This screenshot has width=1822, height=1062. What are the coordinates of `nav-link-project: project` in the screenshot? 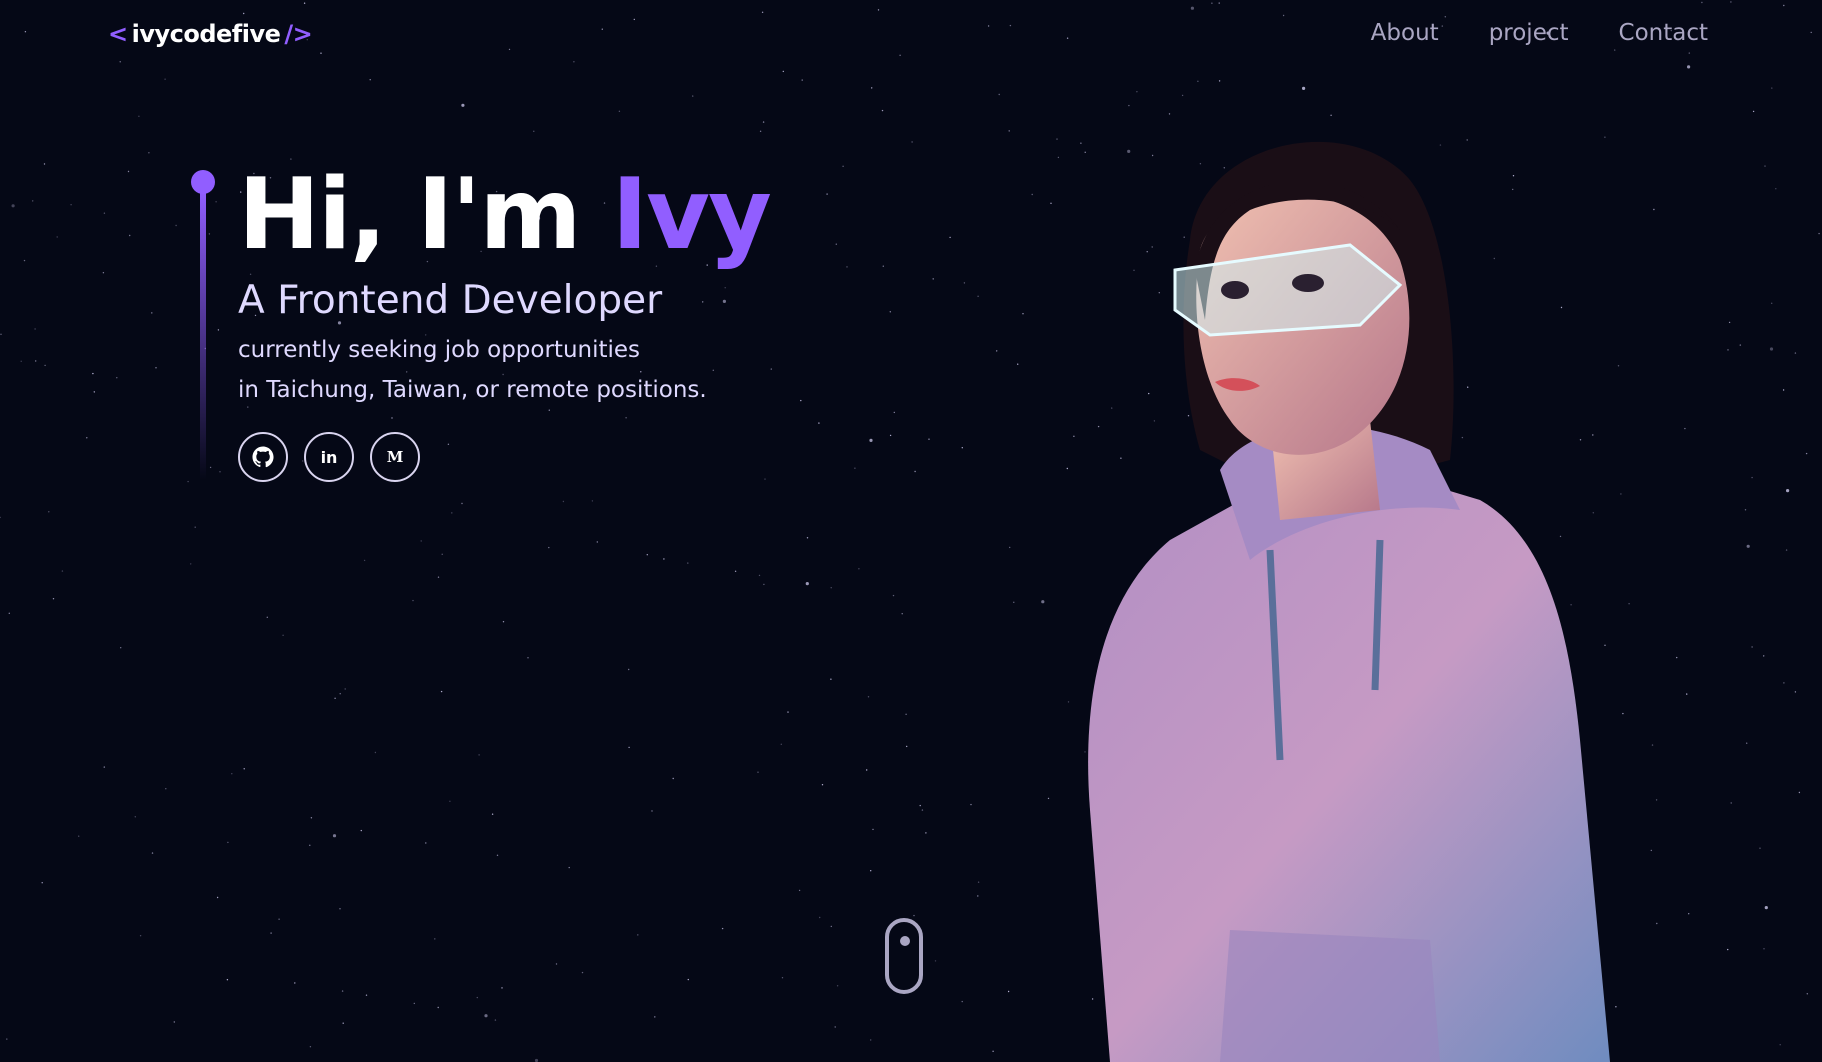 It's located at (1529, 33).